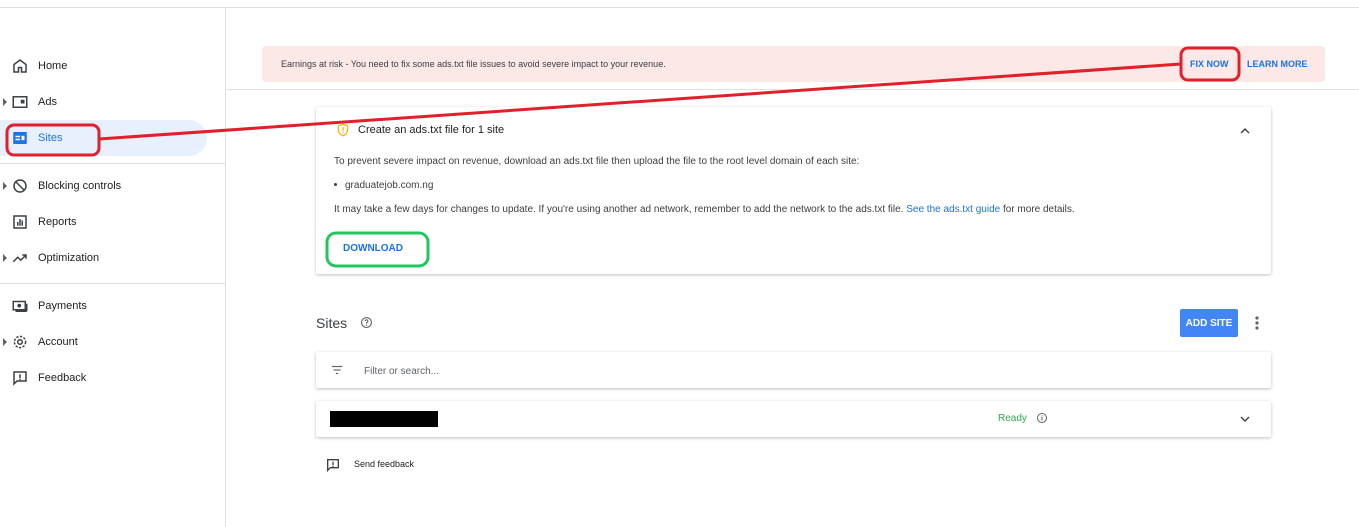  What do you see at coordinates (20, 222) in the screenshot?
I see `reports-icon` at bounding box center [20, 222].